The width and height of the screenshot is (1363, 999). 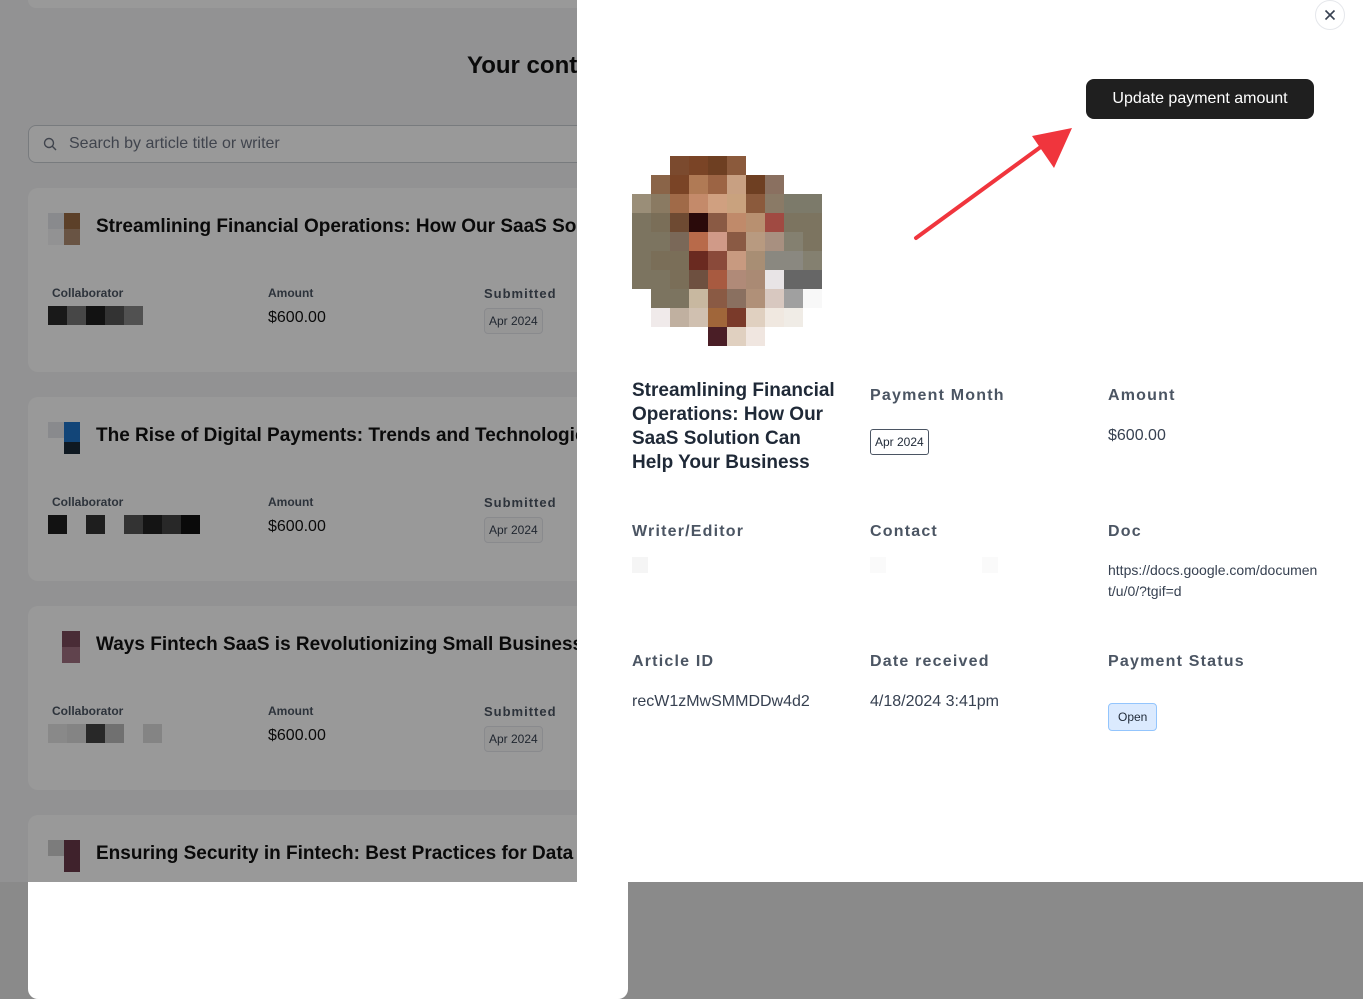 I want to click on red-arrow-annotation, so click(x=993, y=184).